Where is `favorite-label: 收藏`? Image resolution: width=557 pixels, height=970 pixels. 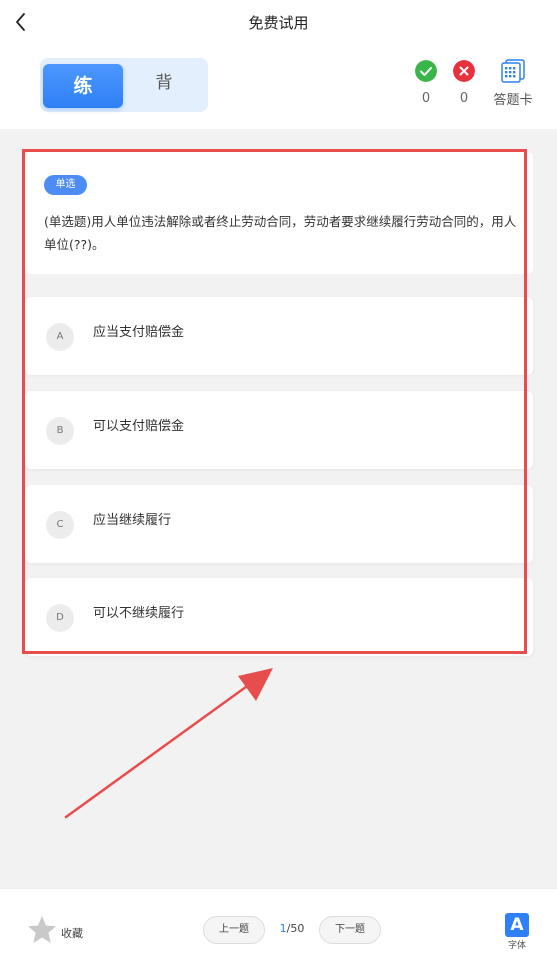 favorite-label: 收藏 is located at coordinates (72, 933).